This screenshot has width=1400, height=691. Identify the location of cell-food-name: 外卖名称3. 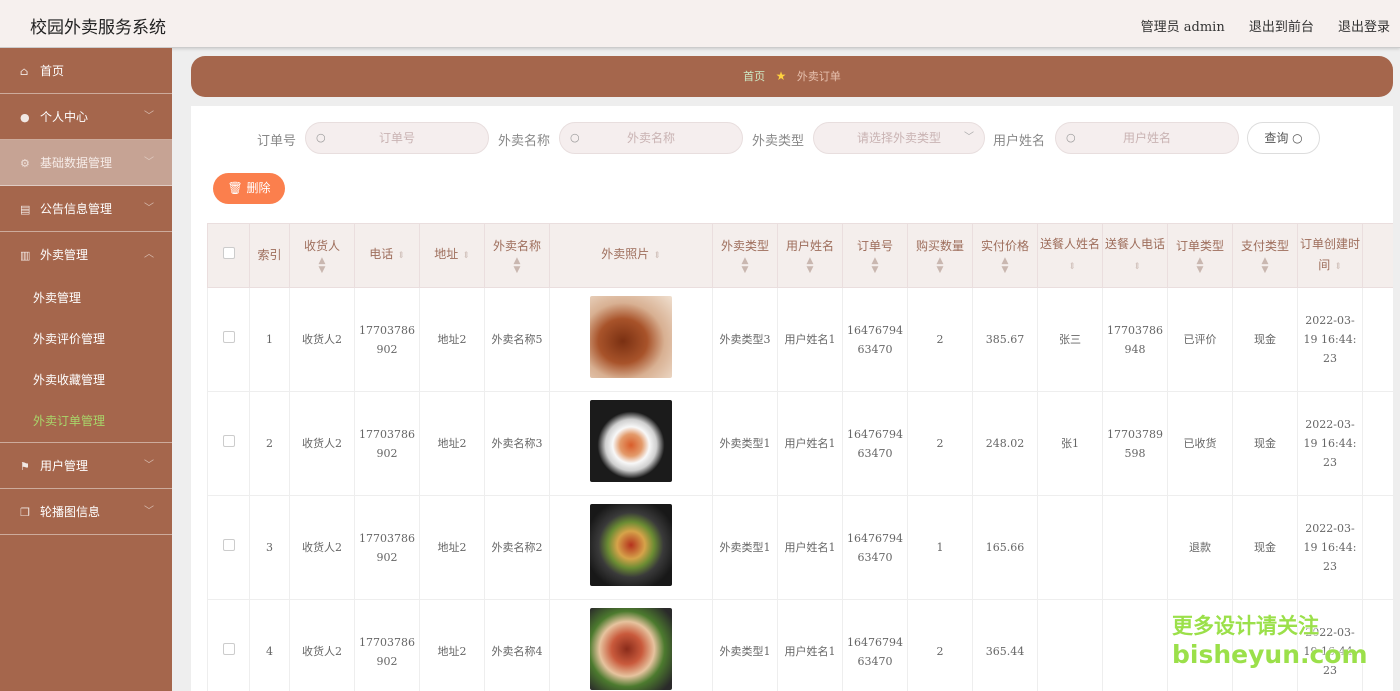
(517, 444).